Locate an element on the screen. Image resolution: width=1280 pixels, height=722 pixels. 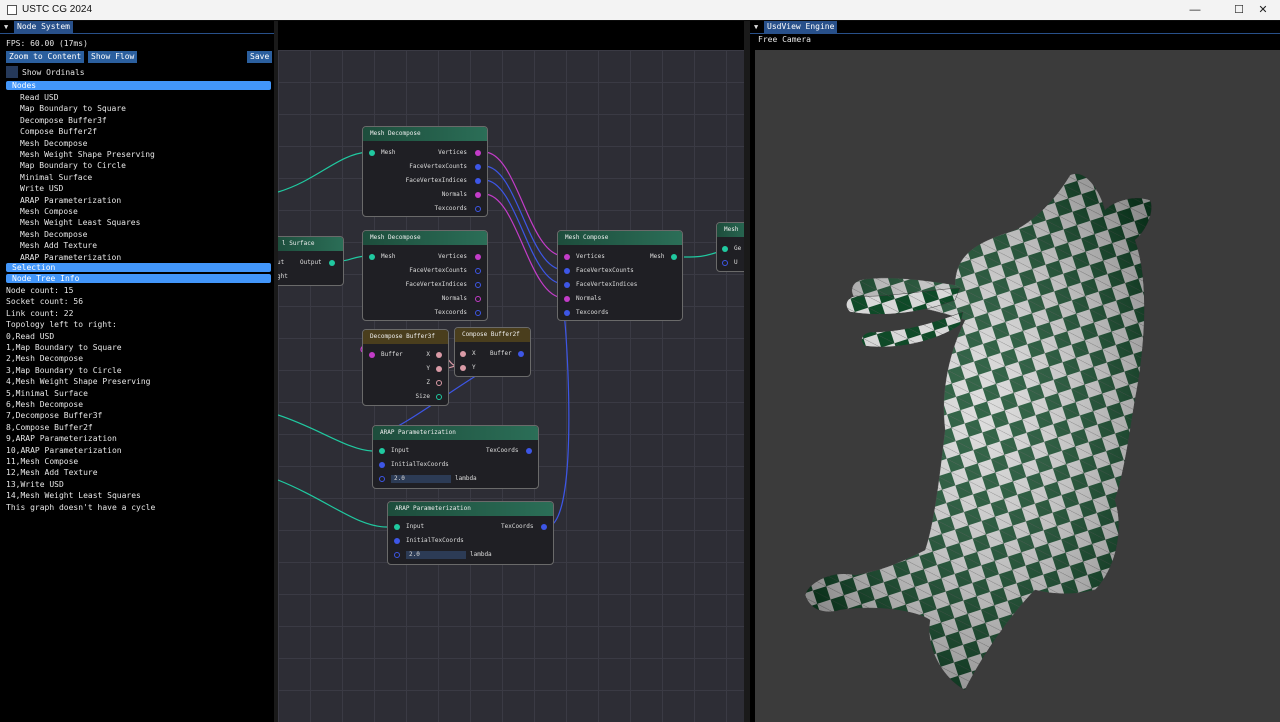
cow-front-legs is located at coordinates (905, 317).